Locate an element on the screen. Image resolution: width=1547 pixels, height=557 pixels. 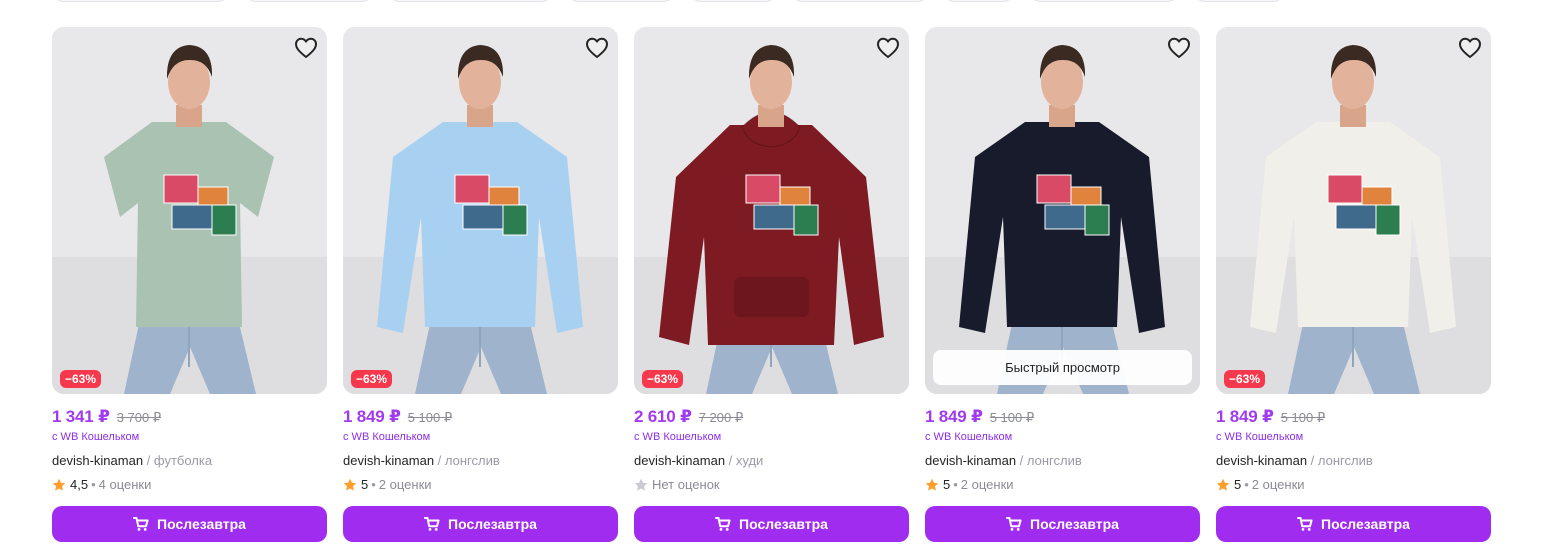
price-row: 2 610 ₽ 7 200 ₽ is located at coordinates (688, 417).